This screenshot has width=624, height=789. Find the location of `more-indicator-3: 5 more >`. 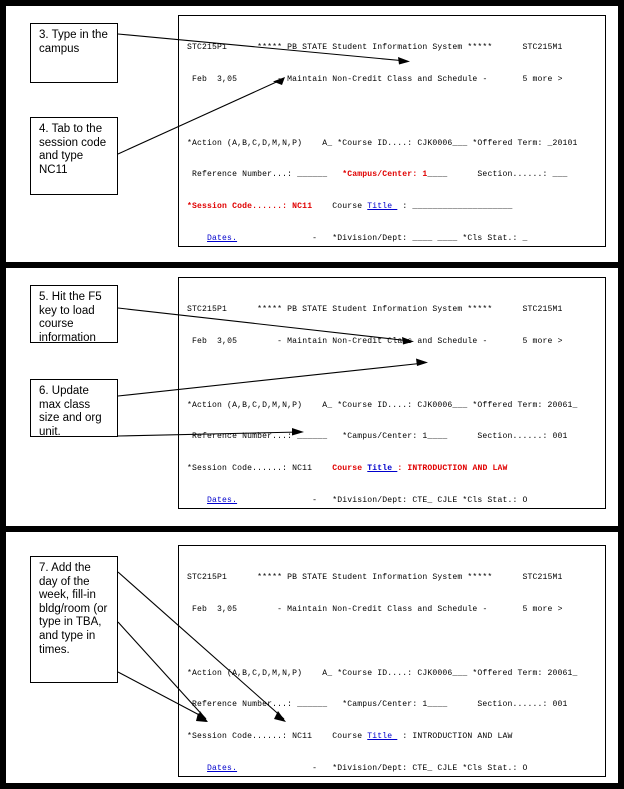

more-indicator-3: 5 more > is located at coordinates (542, 609).